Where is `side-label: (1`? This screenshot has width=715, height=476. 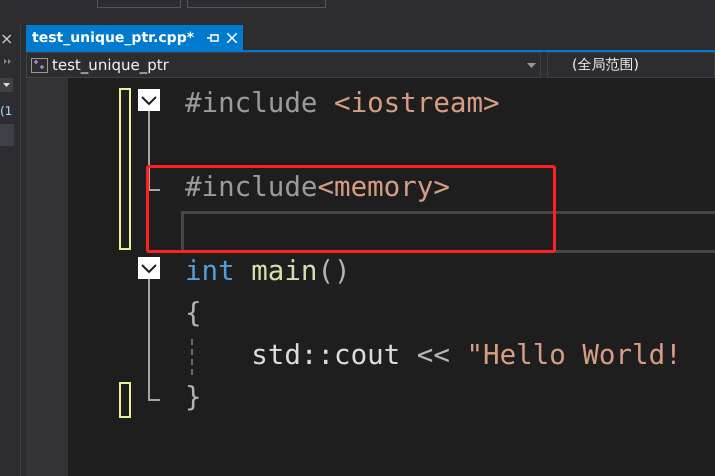
side-label: (1 is located at coordinates (6, 112).